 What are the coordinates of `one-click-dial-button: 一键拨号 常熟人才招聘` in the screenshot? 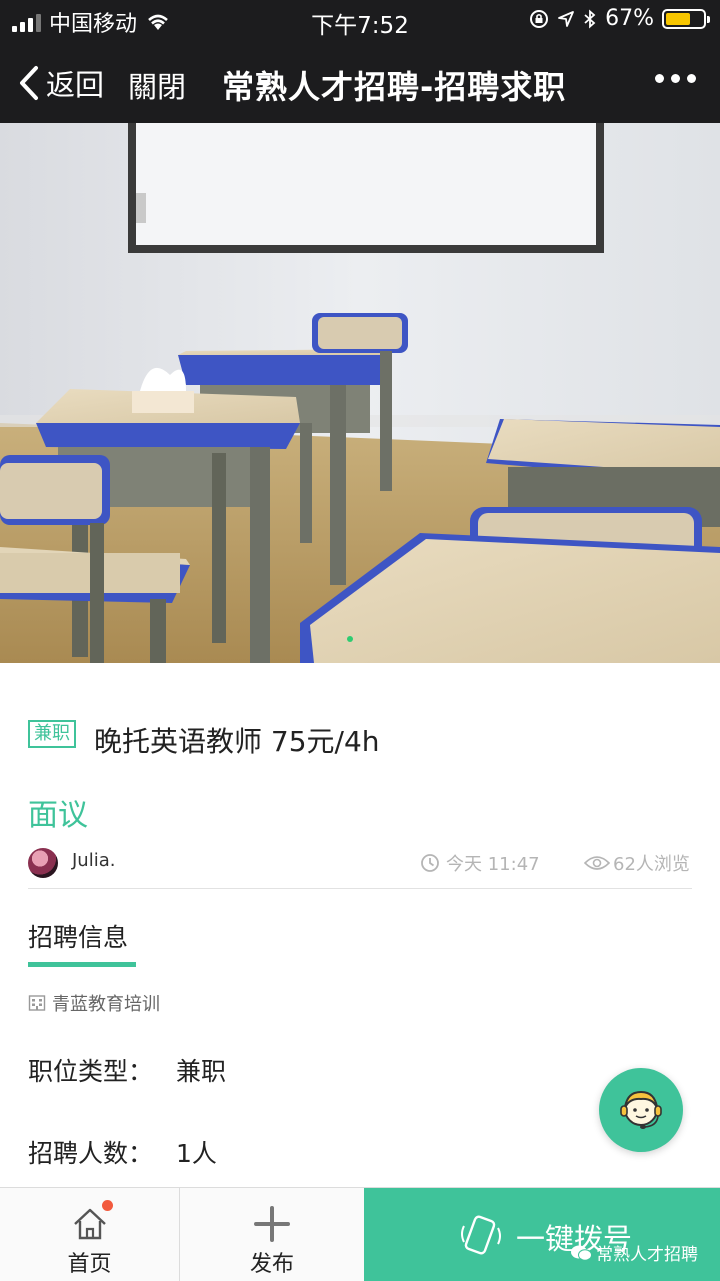 It's located at (542, 1234).